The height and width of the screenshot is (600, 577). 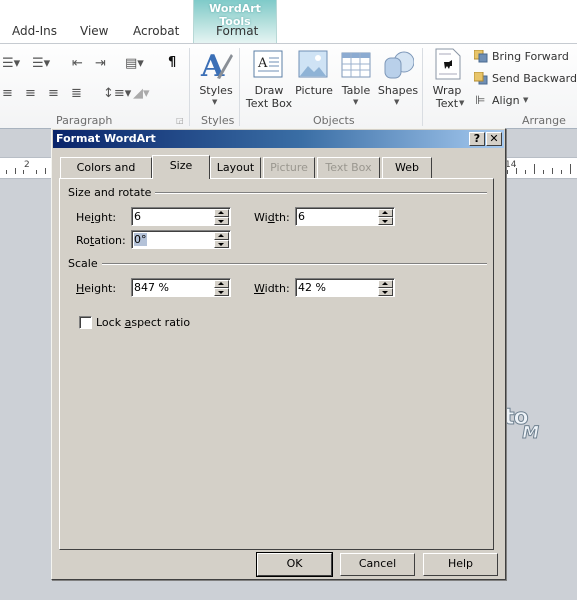 I want to click on styles-button: Styles, so click(x=216, y=90).